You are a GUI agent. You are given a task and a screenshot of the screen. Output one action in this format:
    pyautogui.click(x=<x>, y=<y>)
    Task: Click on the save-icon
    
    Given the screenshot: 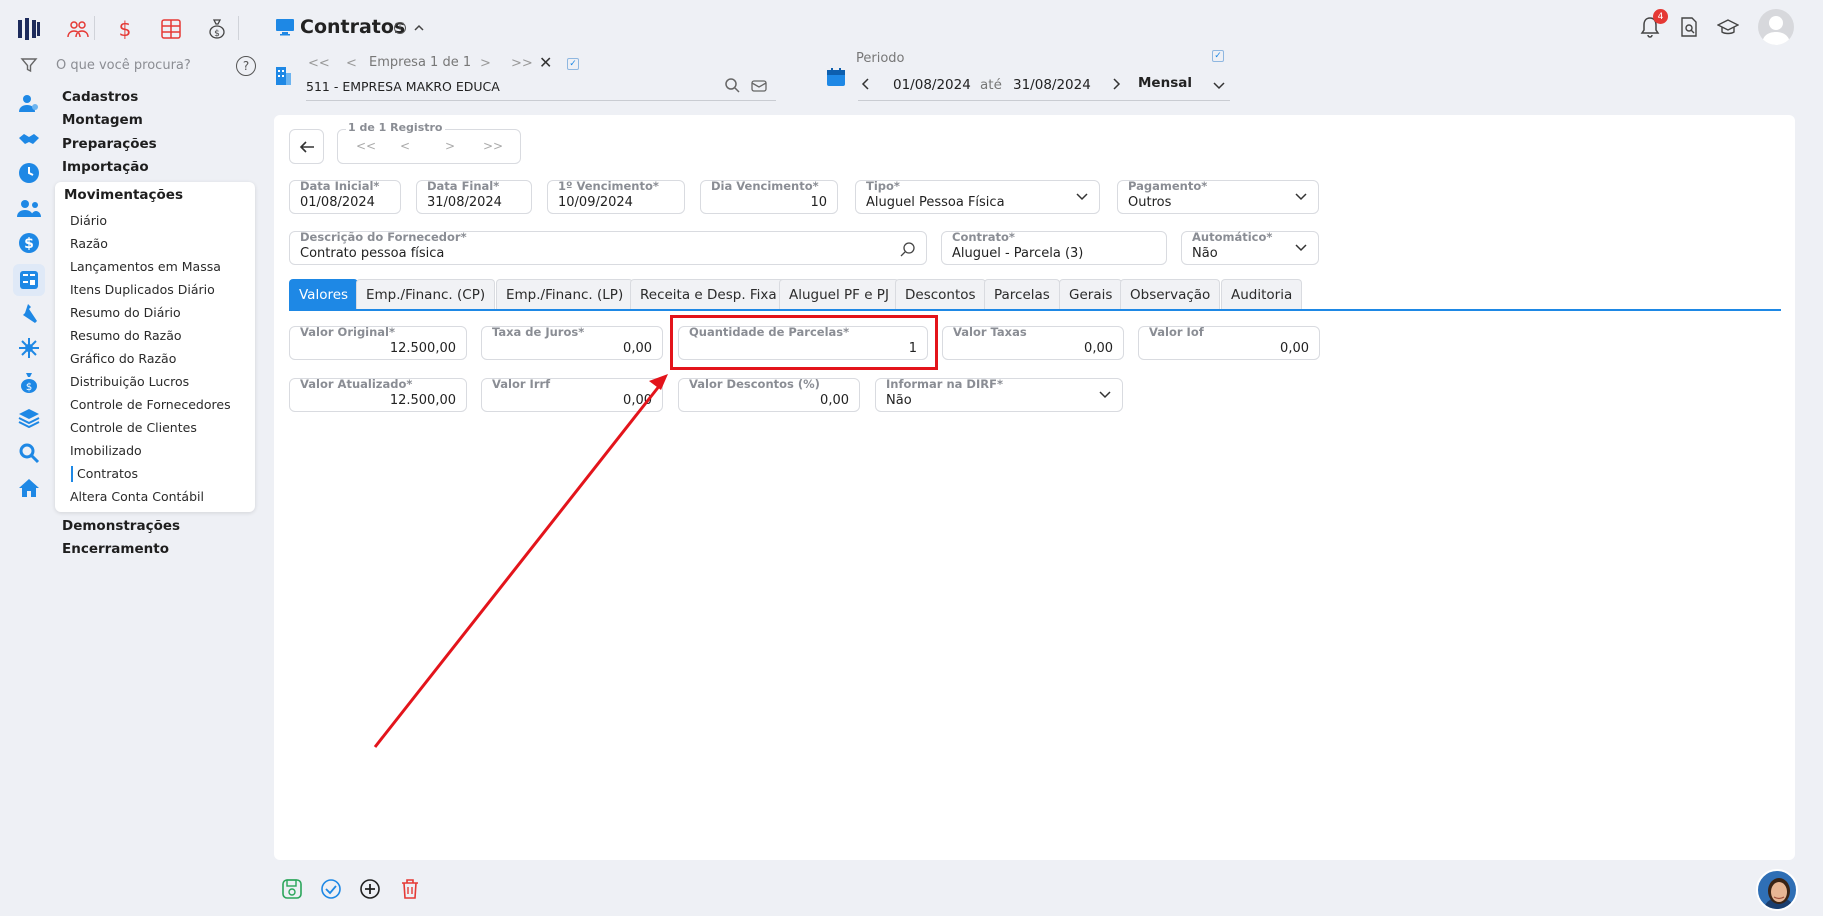 What is the action you would take?
    pyautogui.click(x=292, y=889)
    